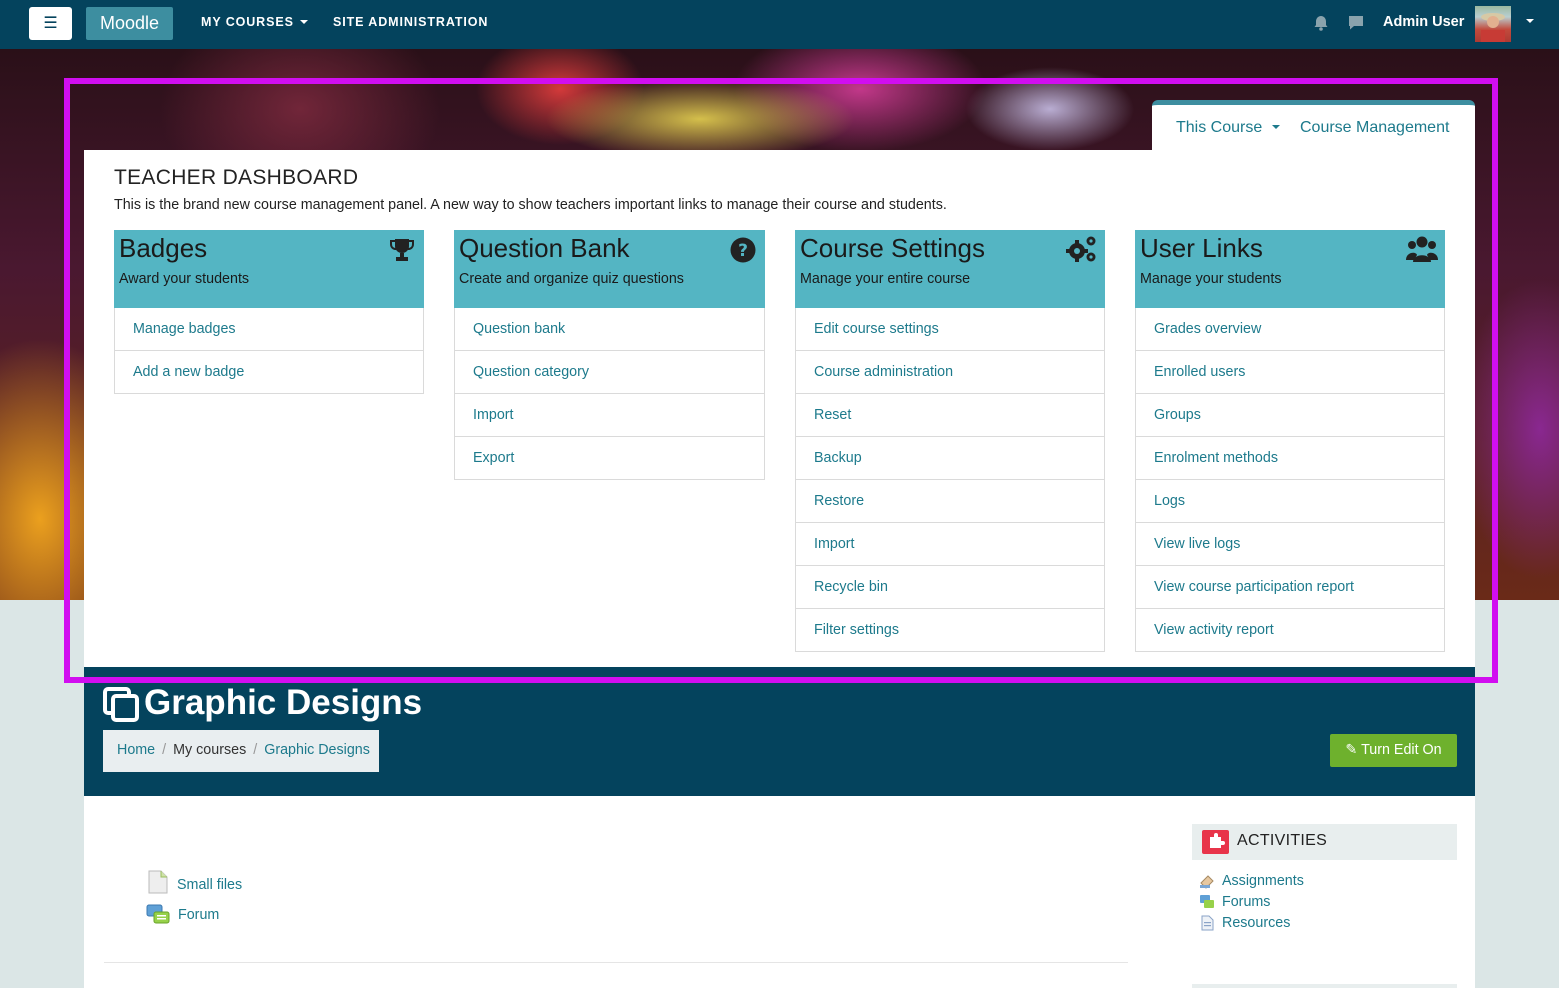  Describe the element at coordinates (1290, 544) in the screenshot. I see `list-item-link: View live logs` at that location.